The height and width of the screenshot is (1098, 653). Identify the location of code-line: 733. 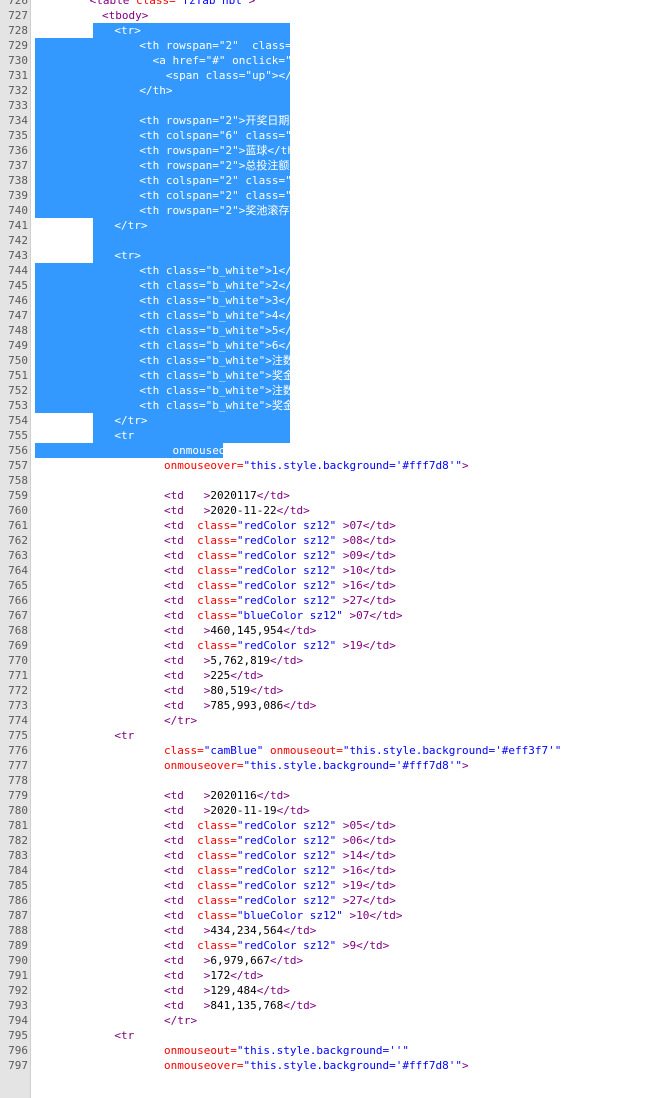
(326, 105).